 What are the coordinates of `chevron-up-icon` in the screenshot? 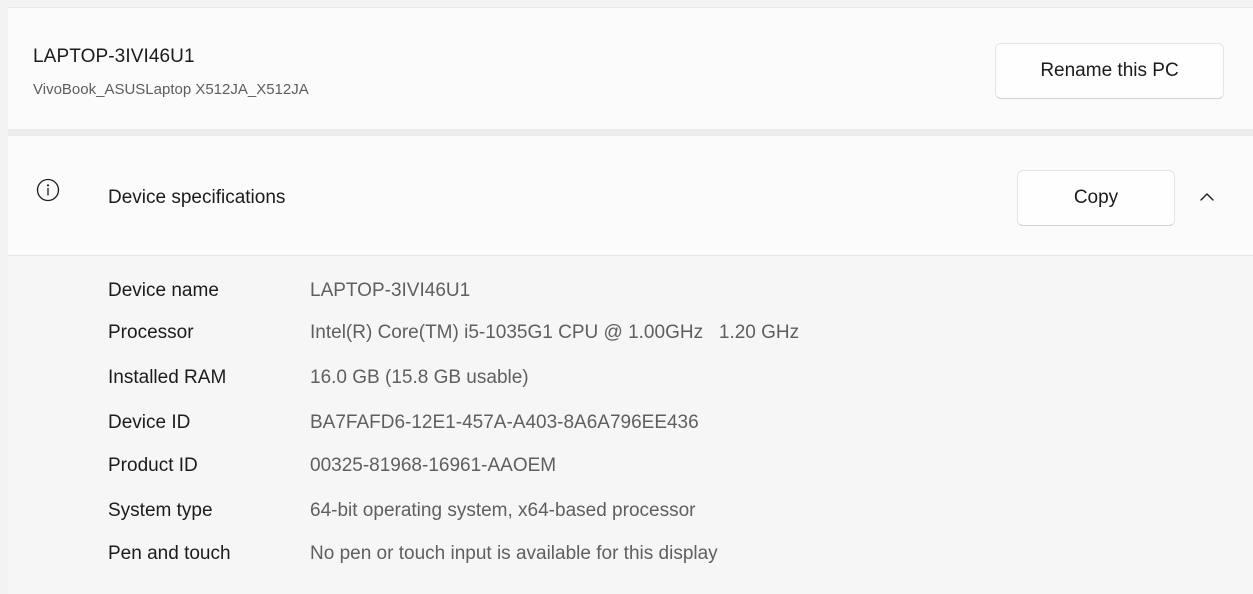 It's located at (1207, 198).